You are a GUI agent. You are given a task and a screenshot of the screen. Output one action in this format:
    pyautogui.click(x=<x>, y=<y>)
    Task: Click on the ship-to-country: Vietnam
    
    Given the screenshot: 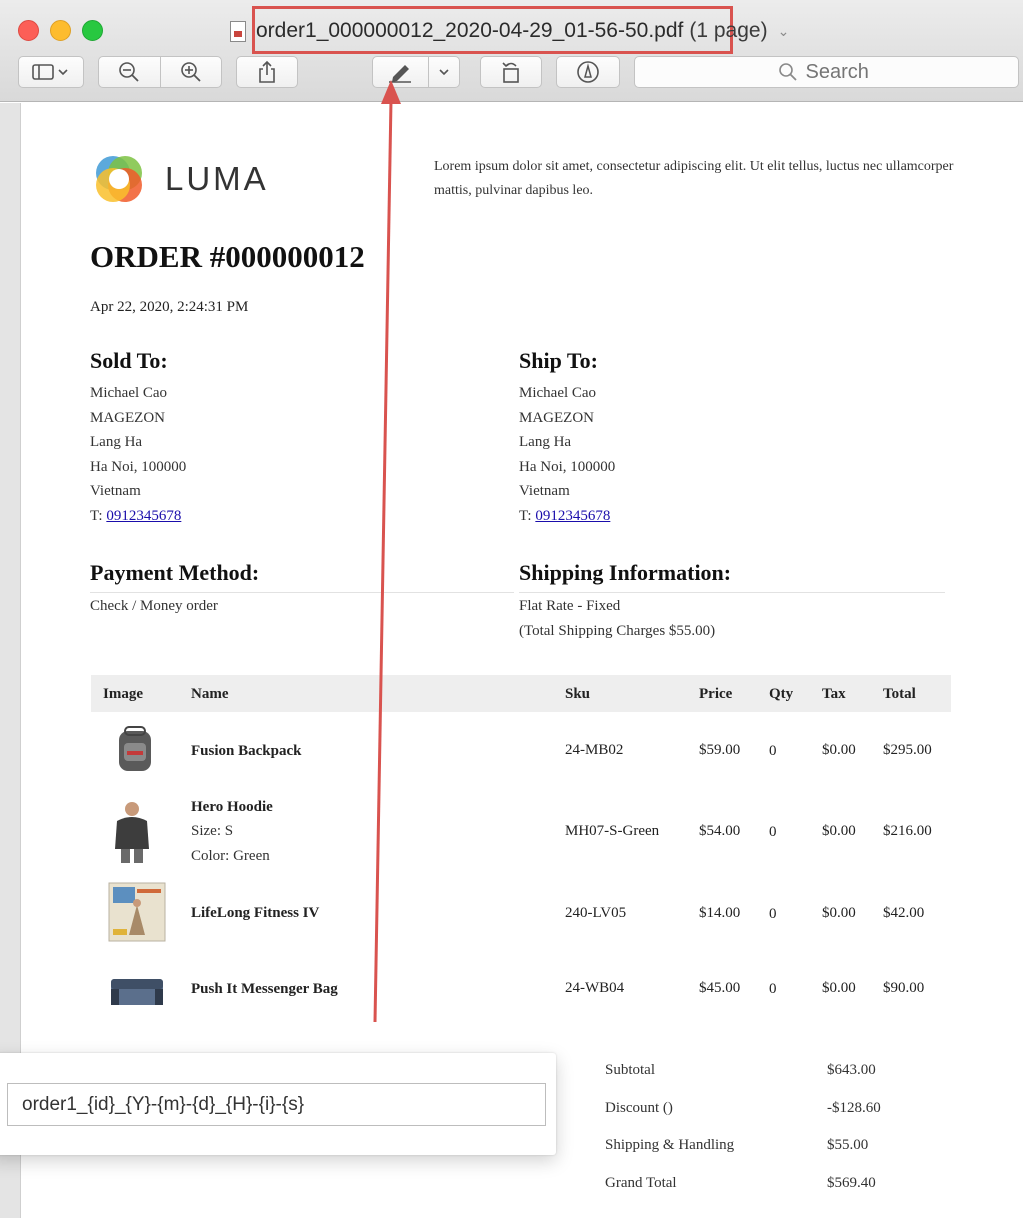 What is the action you would take?
    pyautogui.click(x=544, y=491)
    